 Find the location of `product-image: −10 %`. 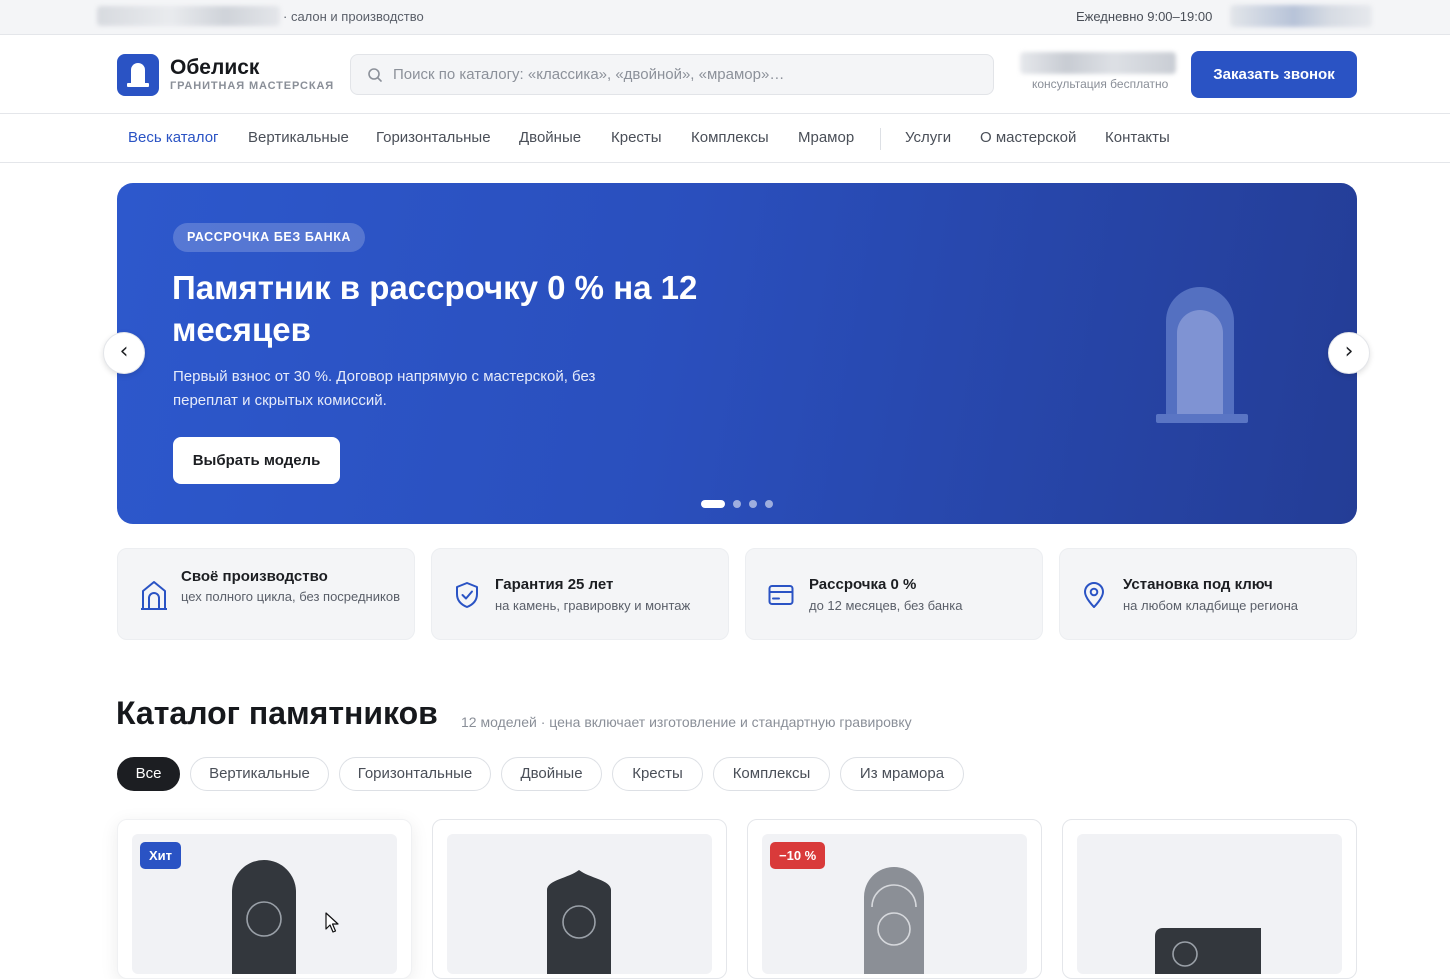

product-image: −10 % is located at coordinates (894, 904).